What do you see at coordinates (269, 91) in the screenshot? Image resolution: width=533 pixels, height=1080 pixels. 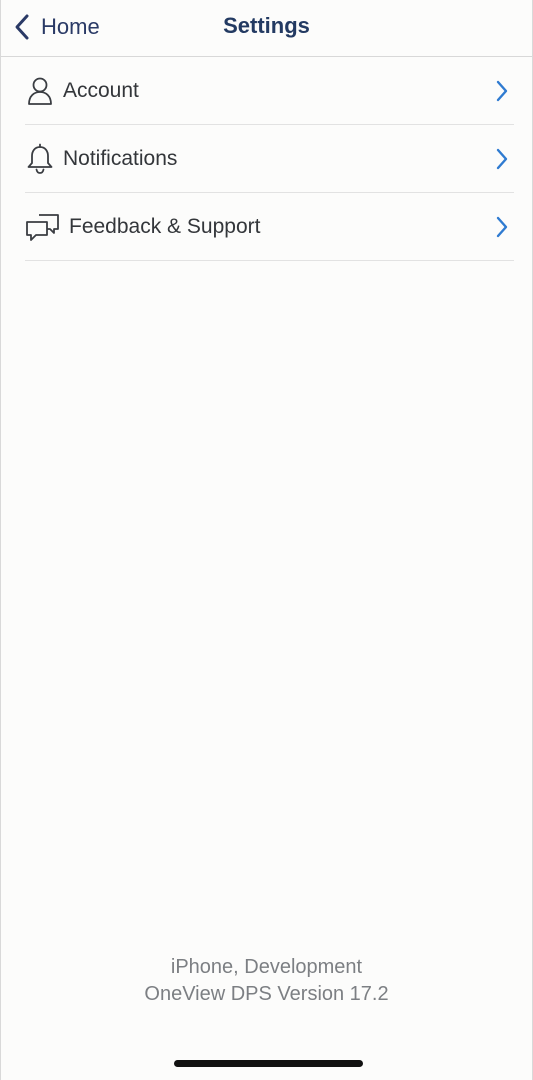 I see `settings-item-account: Account` at bounding box center [269, 91].